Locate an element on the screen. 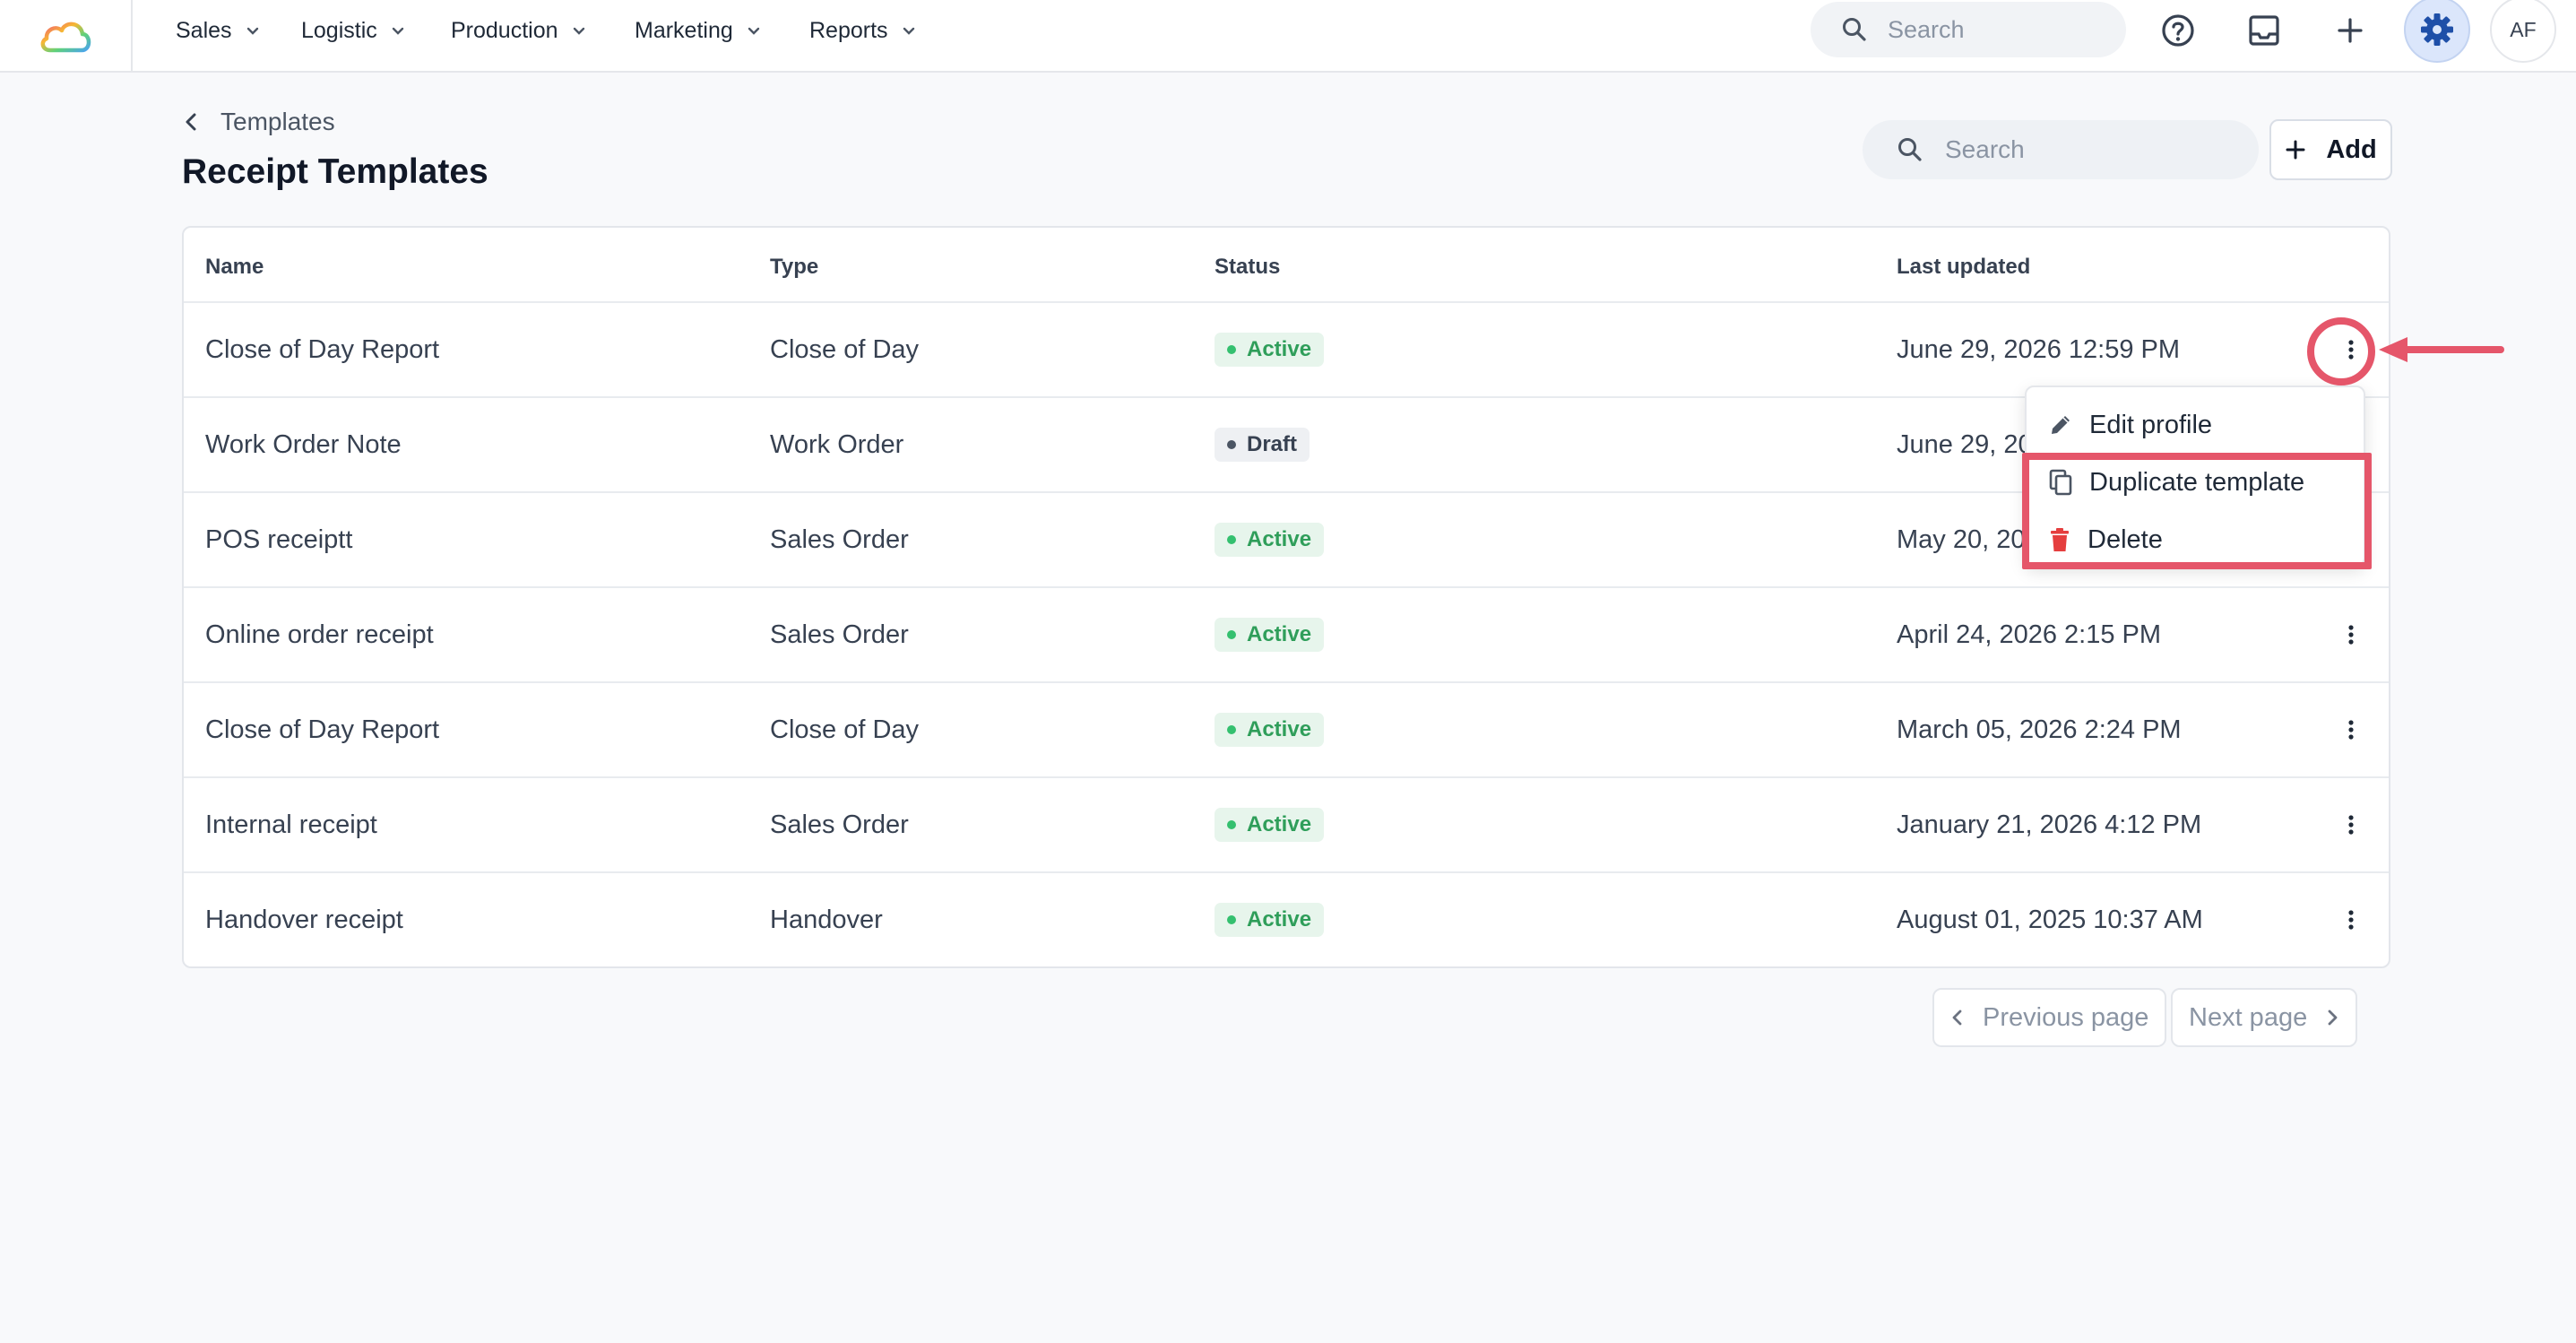 The width and height of the screenshot is (2576, 1343). nav-reports: Reports is located at coordinates (863, 30).